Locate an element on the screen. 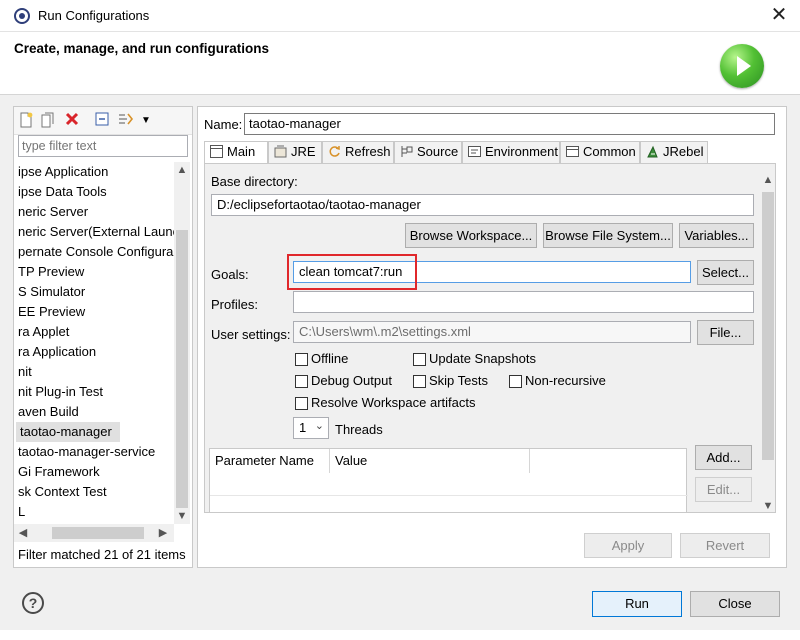 The image size is (800, 640). base-directory-label: Base directory: is located at coordinates (254, 181).